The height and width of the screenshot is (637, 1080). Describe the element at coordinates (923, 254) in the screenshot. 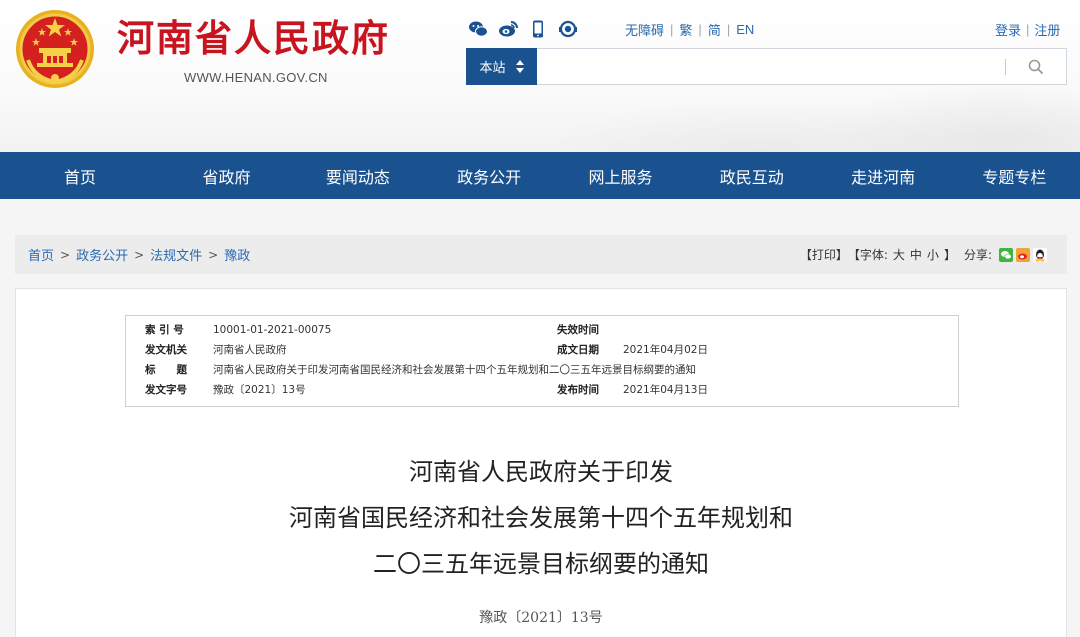

I see `page-tools: 【打印】 【字体: 大 中 小 】 分享:` at that location.